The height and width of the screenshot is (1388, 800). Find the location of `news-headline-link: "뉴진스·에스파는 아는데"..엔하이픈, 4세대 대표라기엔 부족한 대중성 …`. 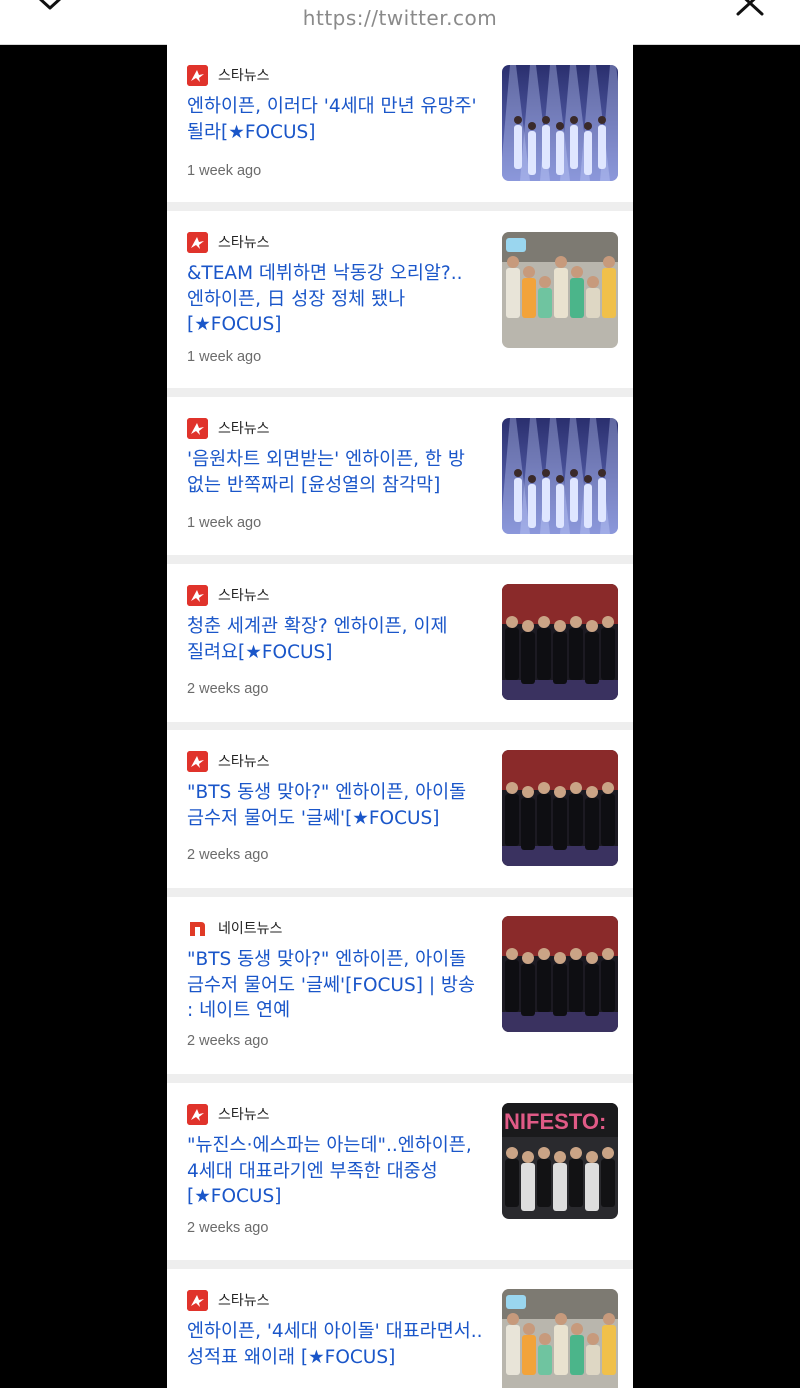

news-headline-link: "뉴진스·에스파는 아는데"..엔하이픈, 4세대 대표라기엔 부족한 대중성 … is located at coordinates (337, 1171).